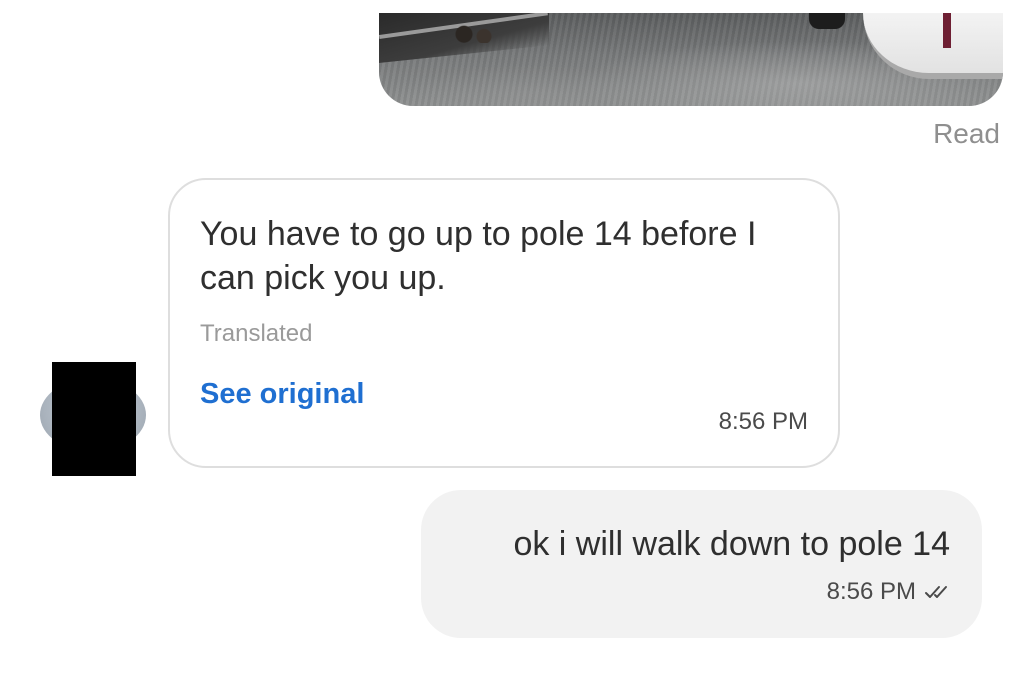 This screenshot has width=1024, height=674. Describe the element at coordinates (827, 21) in the screenshot. I see `photo-shoe` at that location.